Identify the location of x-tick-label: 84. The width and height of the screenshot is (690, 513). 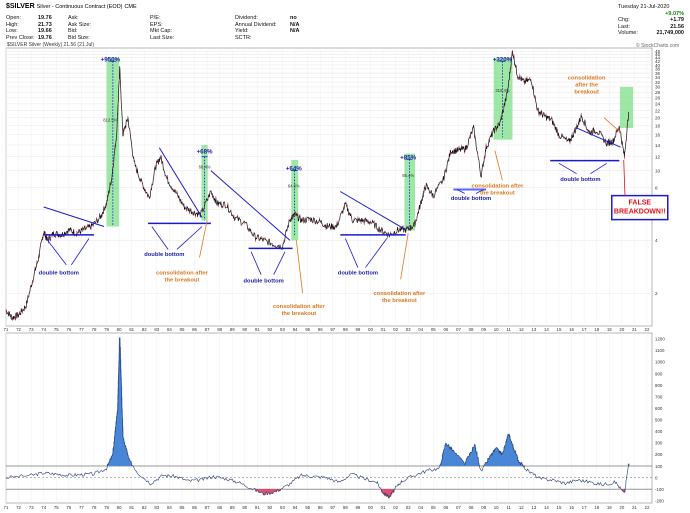
(169, 329).